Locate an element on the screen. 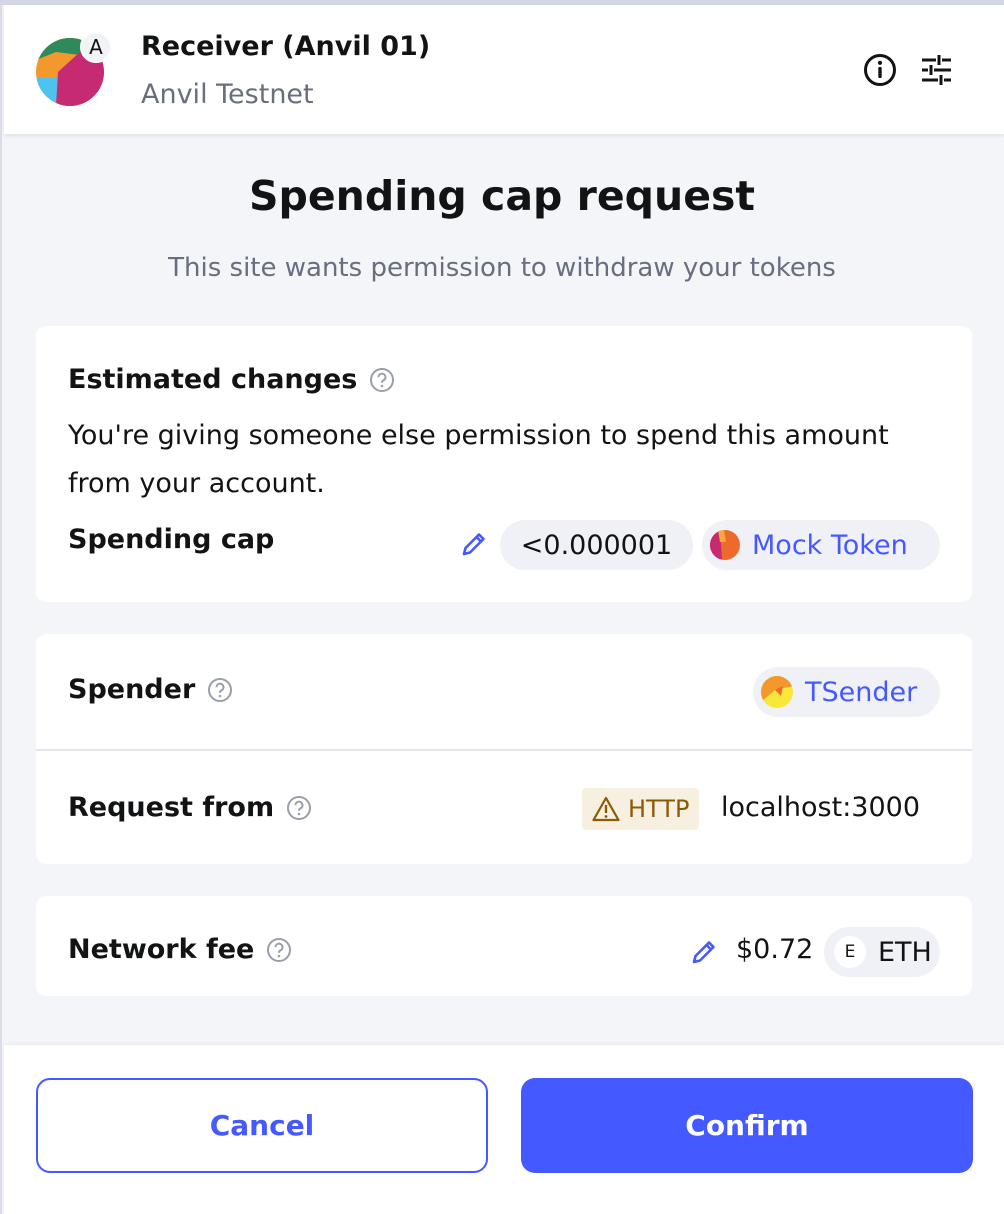  spending-cap-value: <0.000001 is located at coordinates (596, 545).